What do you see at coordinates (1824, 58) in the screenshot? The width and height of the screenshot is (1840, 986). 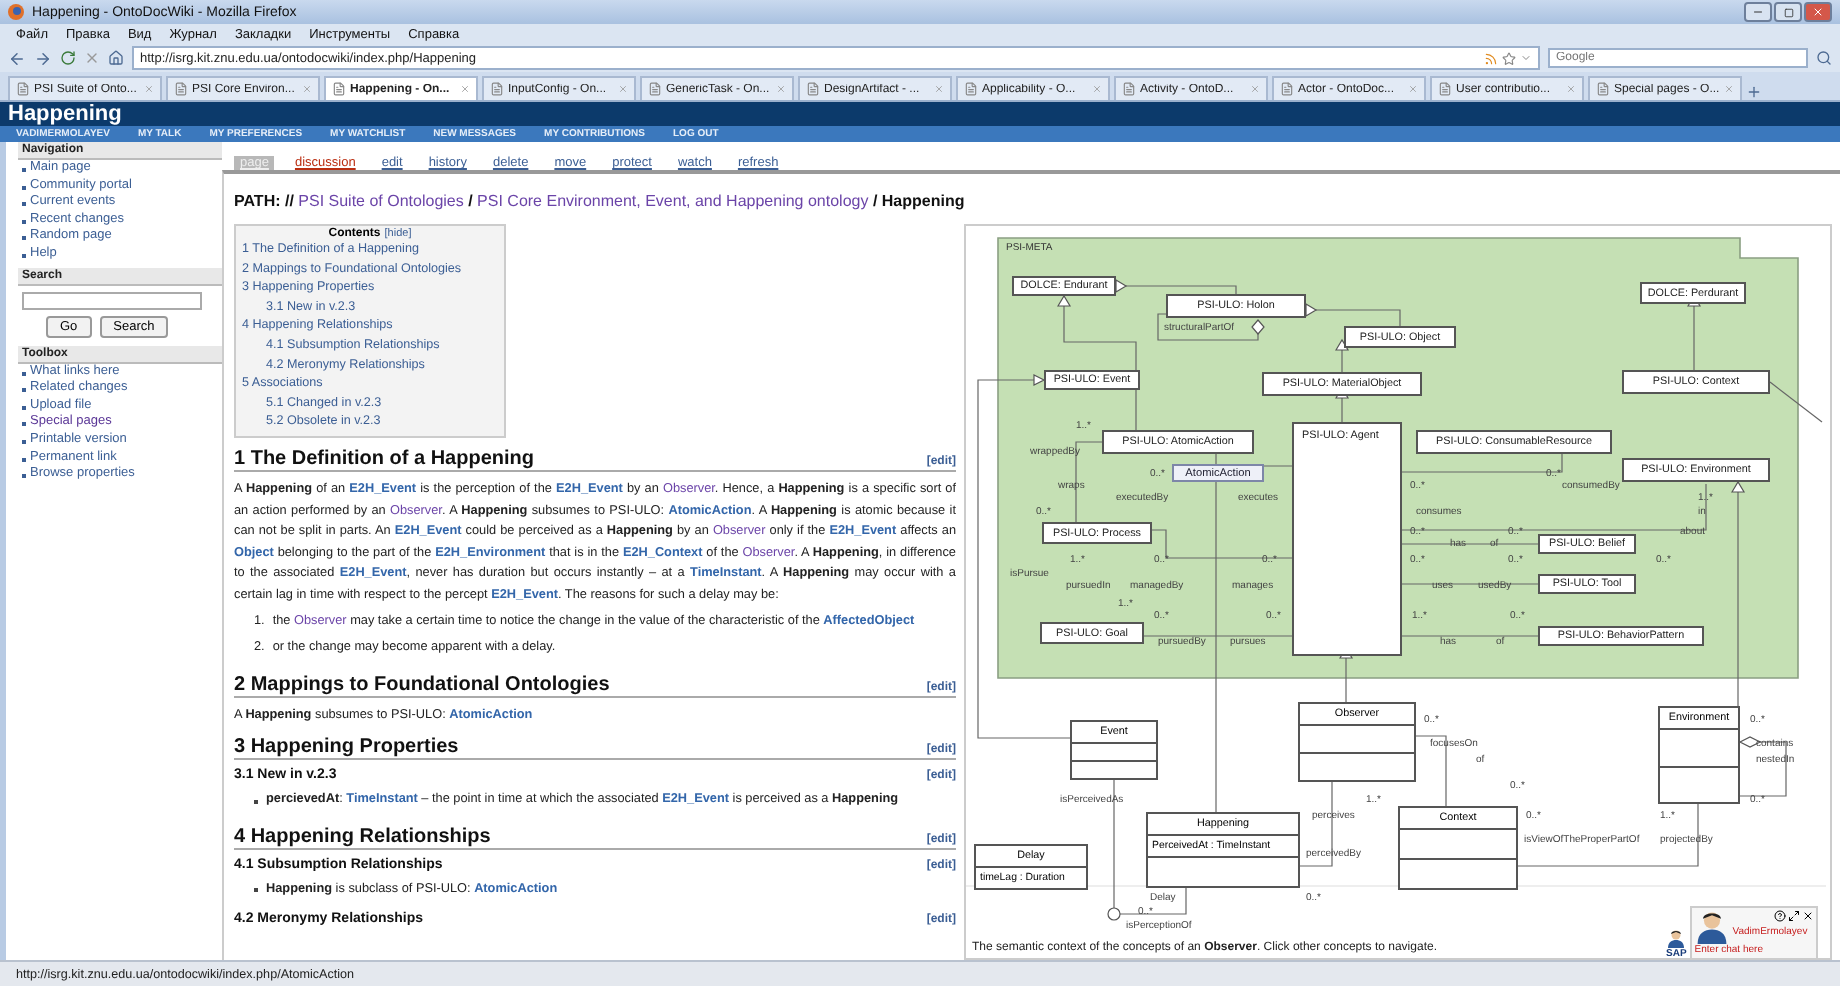 I see `search-button` at bounding box center [1824, 58].